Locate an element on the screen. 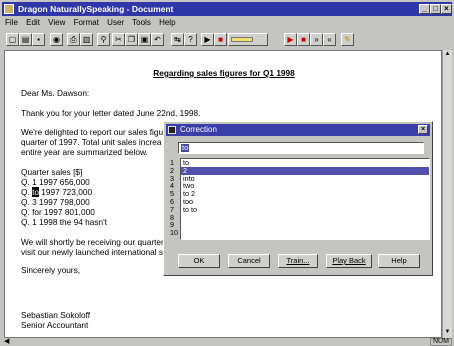  sales-row-1: Q. 1 1997 656,000 is located at coordinates (55, 182).